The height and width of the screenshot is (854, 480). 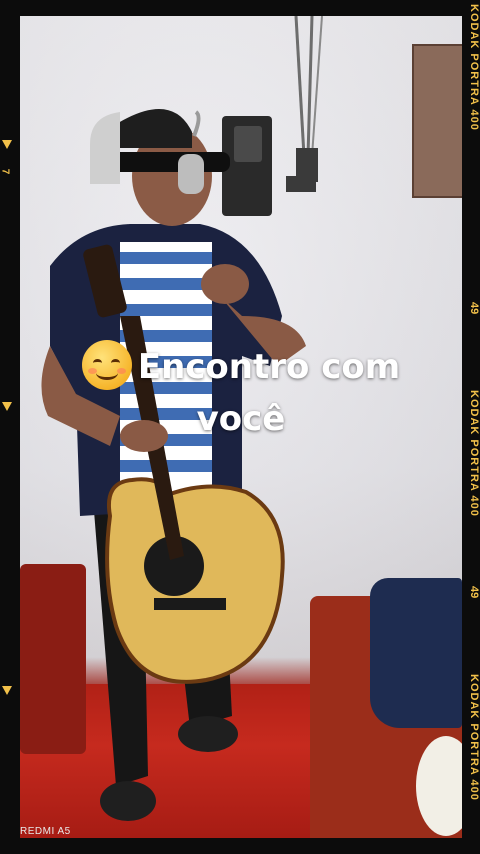 I want to click on caption-line-1-row: Encontro com, so click(x=241, y=366).